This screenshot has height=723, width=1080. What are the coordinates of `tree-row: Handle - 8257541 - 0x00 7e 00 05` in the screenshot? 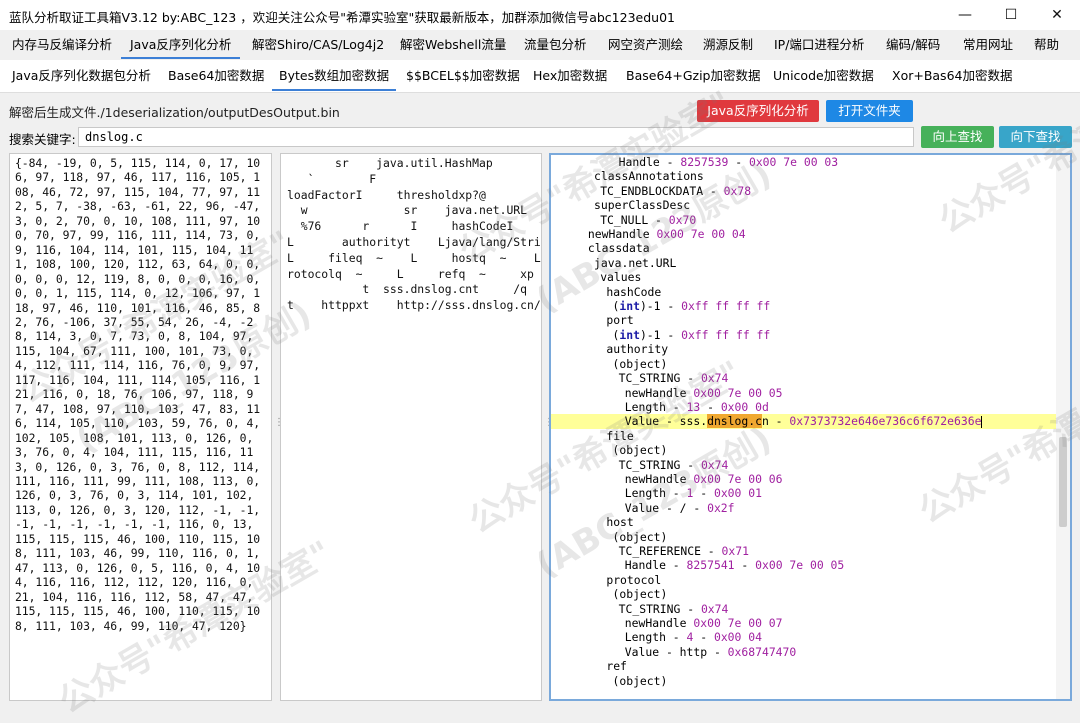 It's located at (804, 565).